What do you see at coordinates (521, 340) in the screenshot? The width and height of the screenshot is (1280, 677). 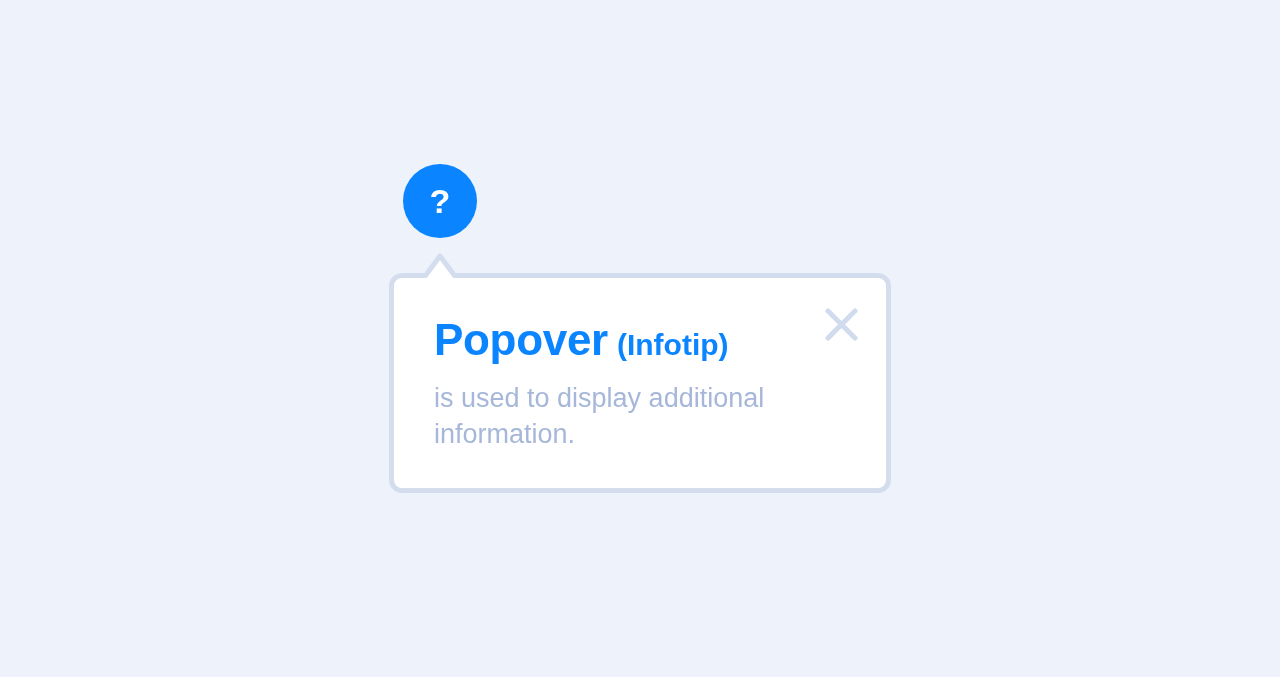 I see `popover-title: Popover` at bounding box center [521, 340].